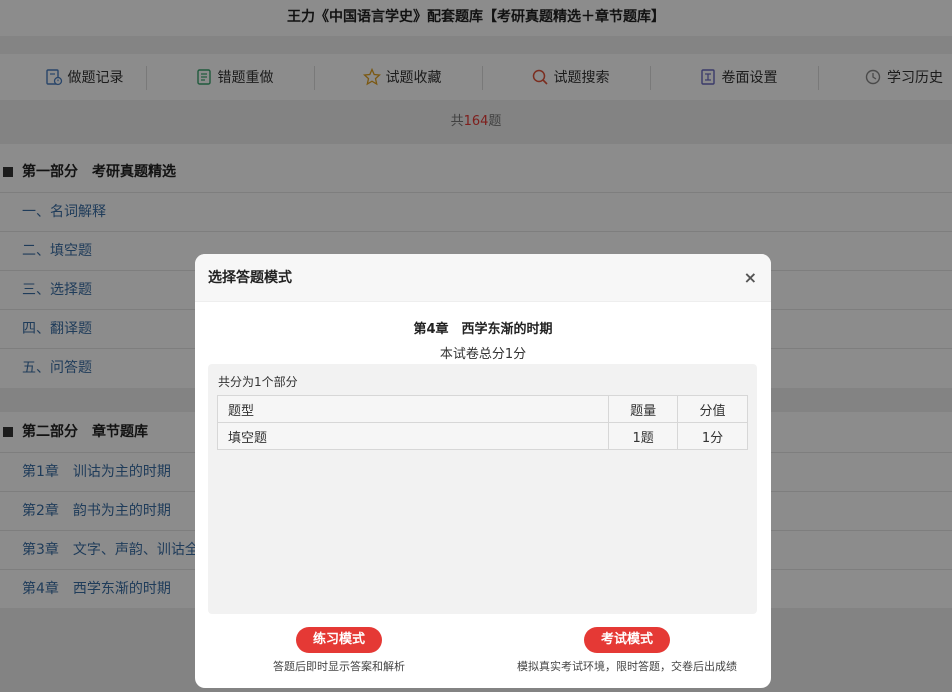 The width and height of the screenshot is (952, 692). Describe the element at coordinates (413, 409) in the screenshot. I see `column-header-type: 题型` at that location.